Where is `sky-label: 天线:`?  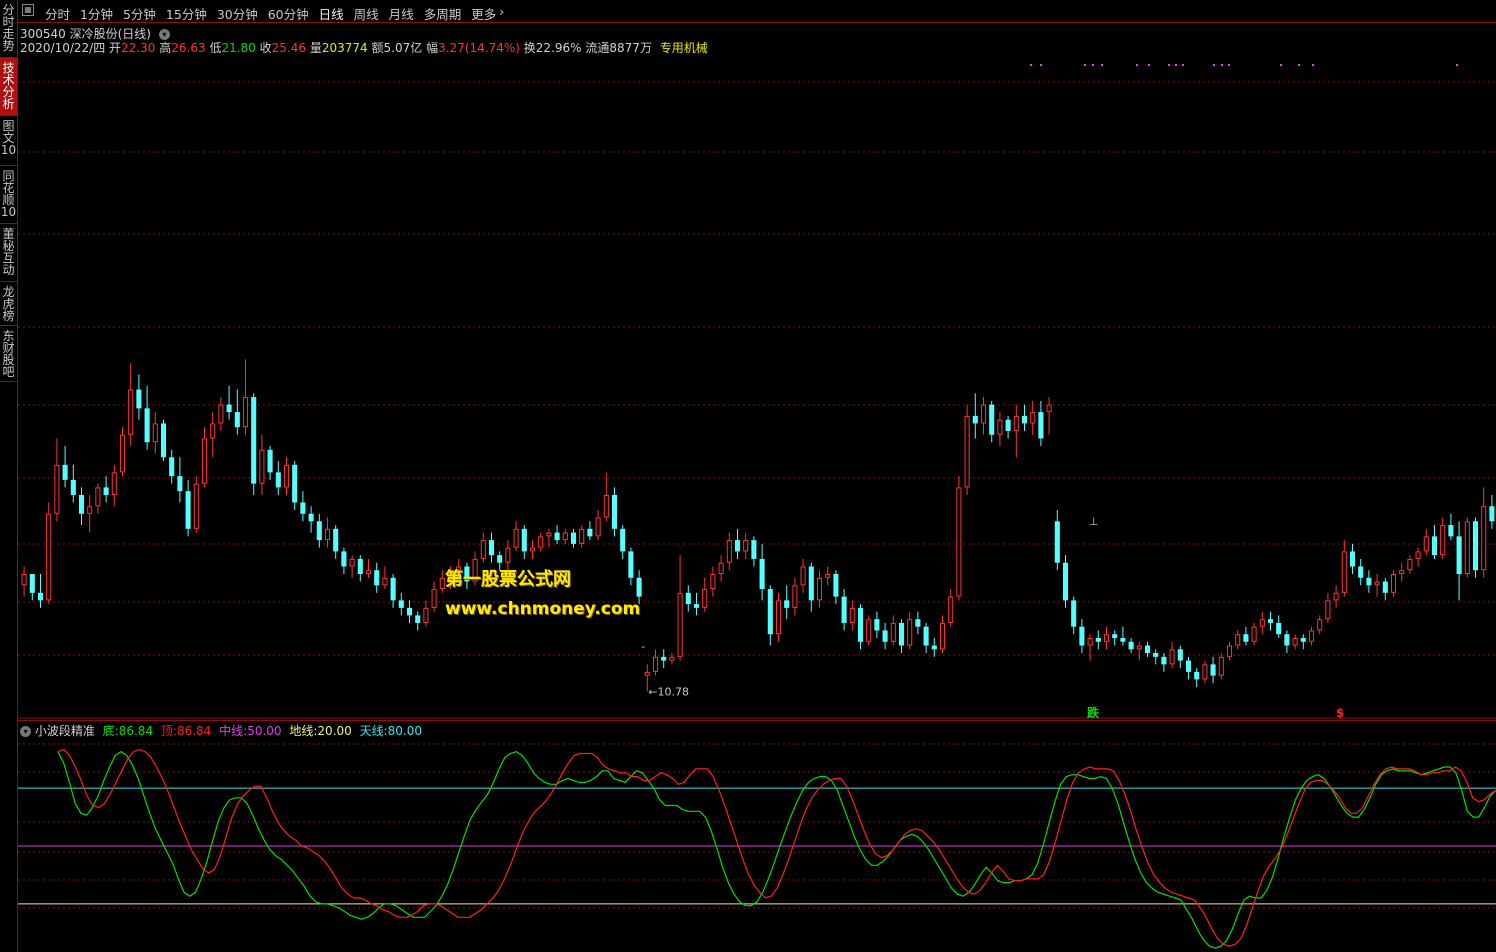 sky-label: 天线: is located at coordinates (373, 731).